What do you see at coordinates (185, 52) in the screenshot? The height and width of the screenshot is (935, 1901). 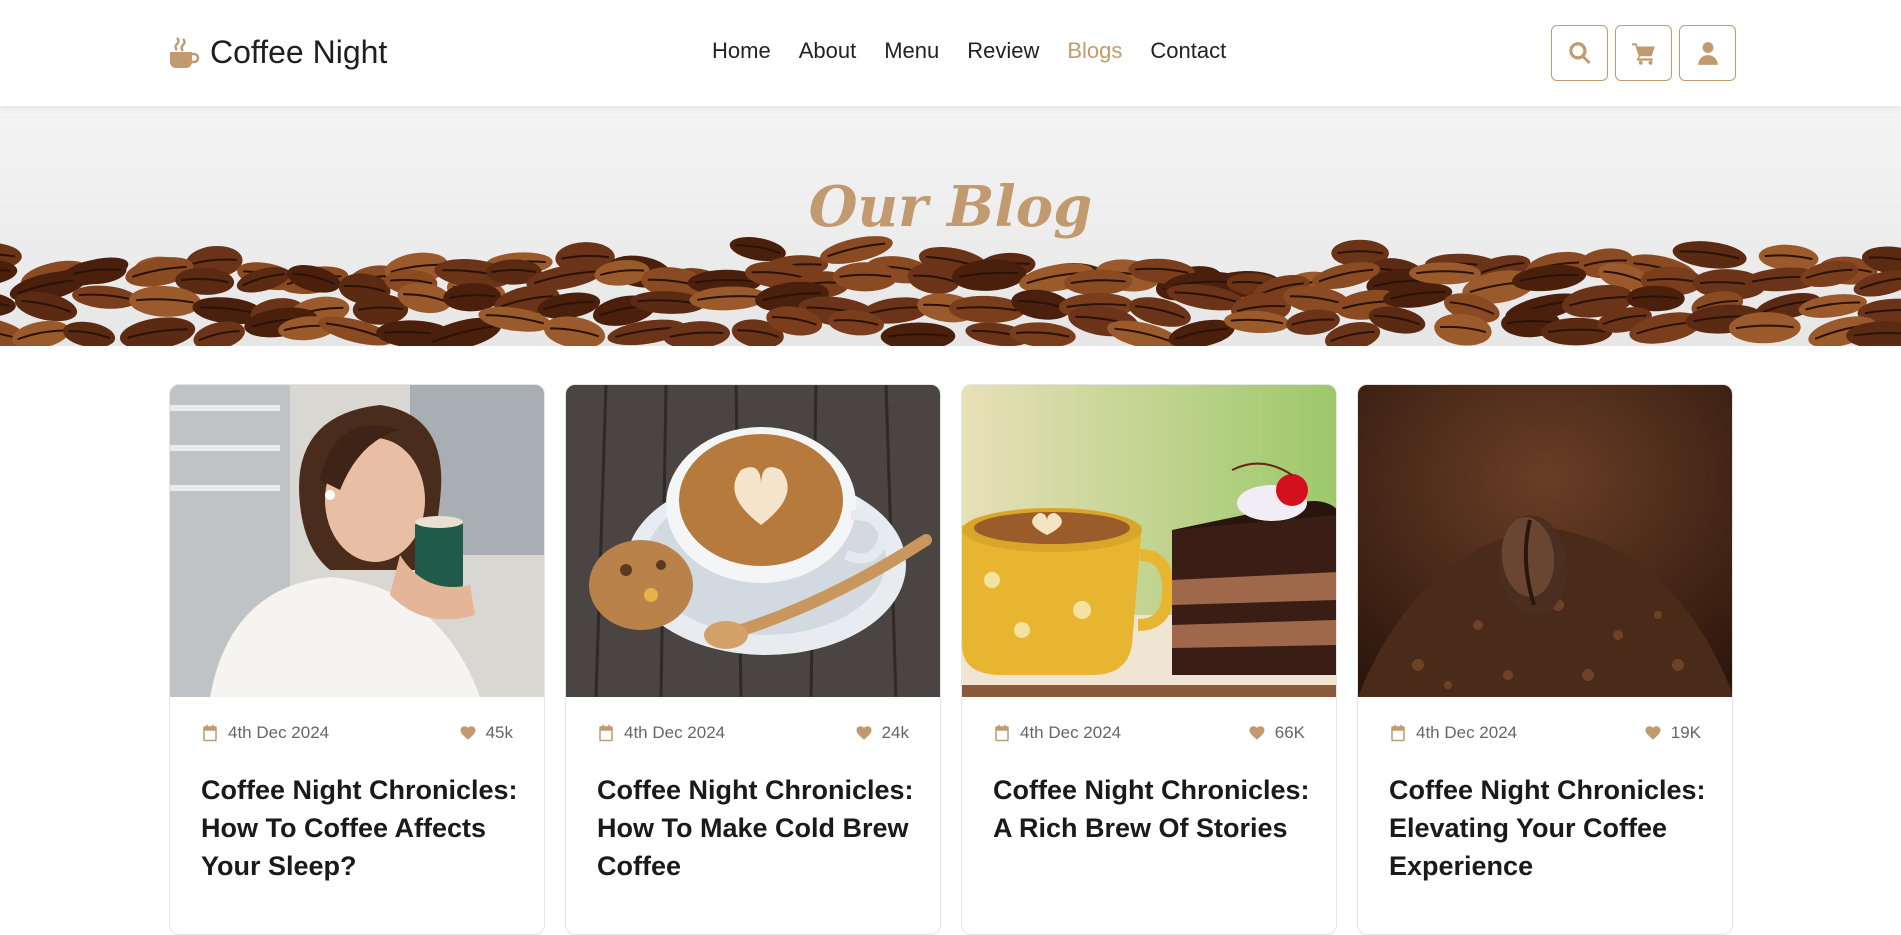 I see `coffee-cup-icon` at bounding box center [185, 52].